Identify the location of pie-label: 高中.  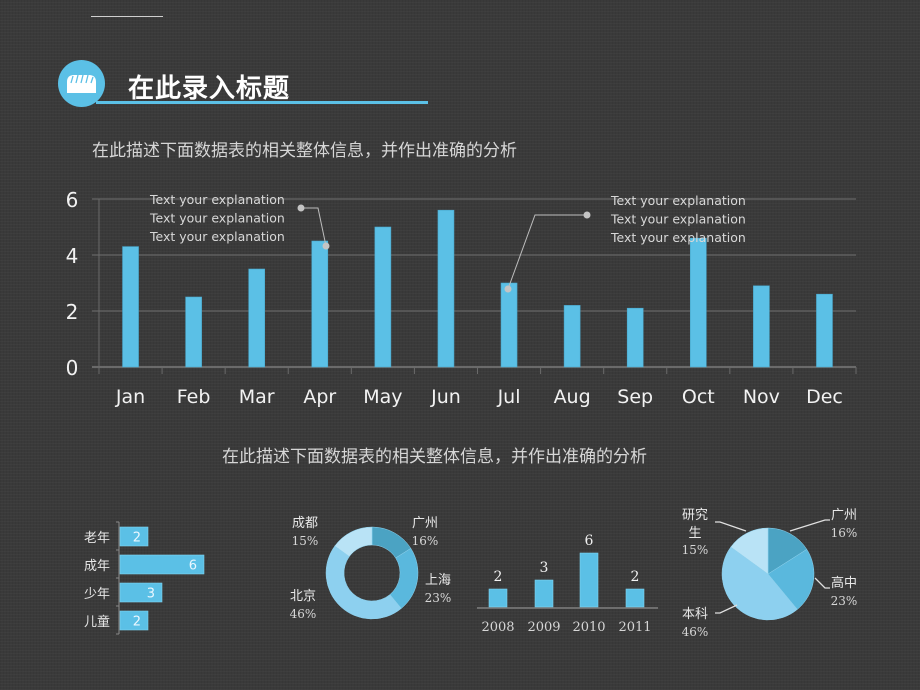
(844, 583).